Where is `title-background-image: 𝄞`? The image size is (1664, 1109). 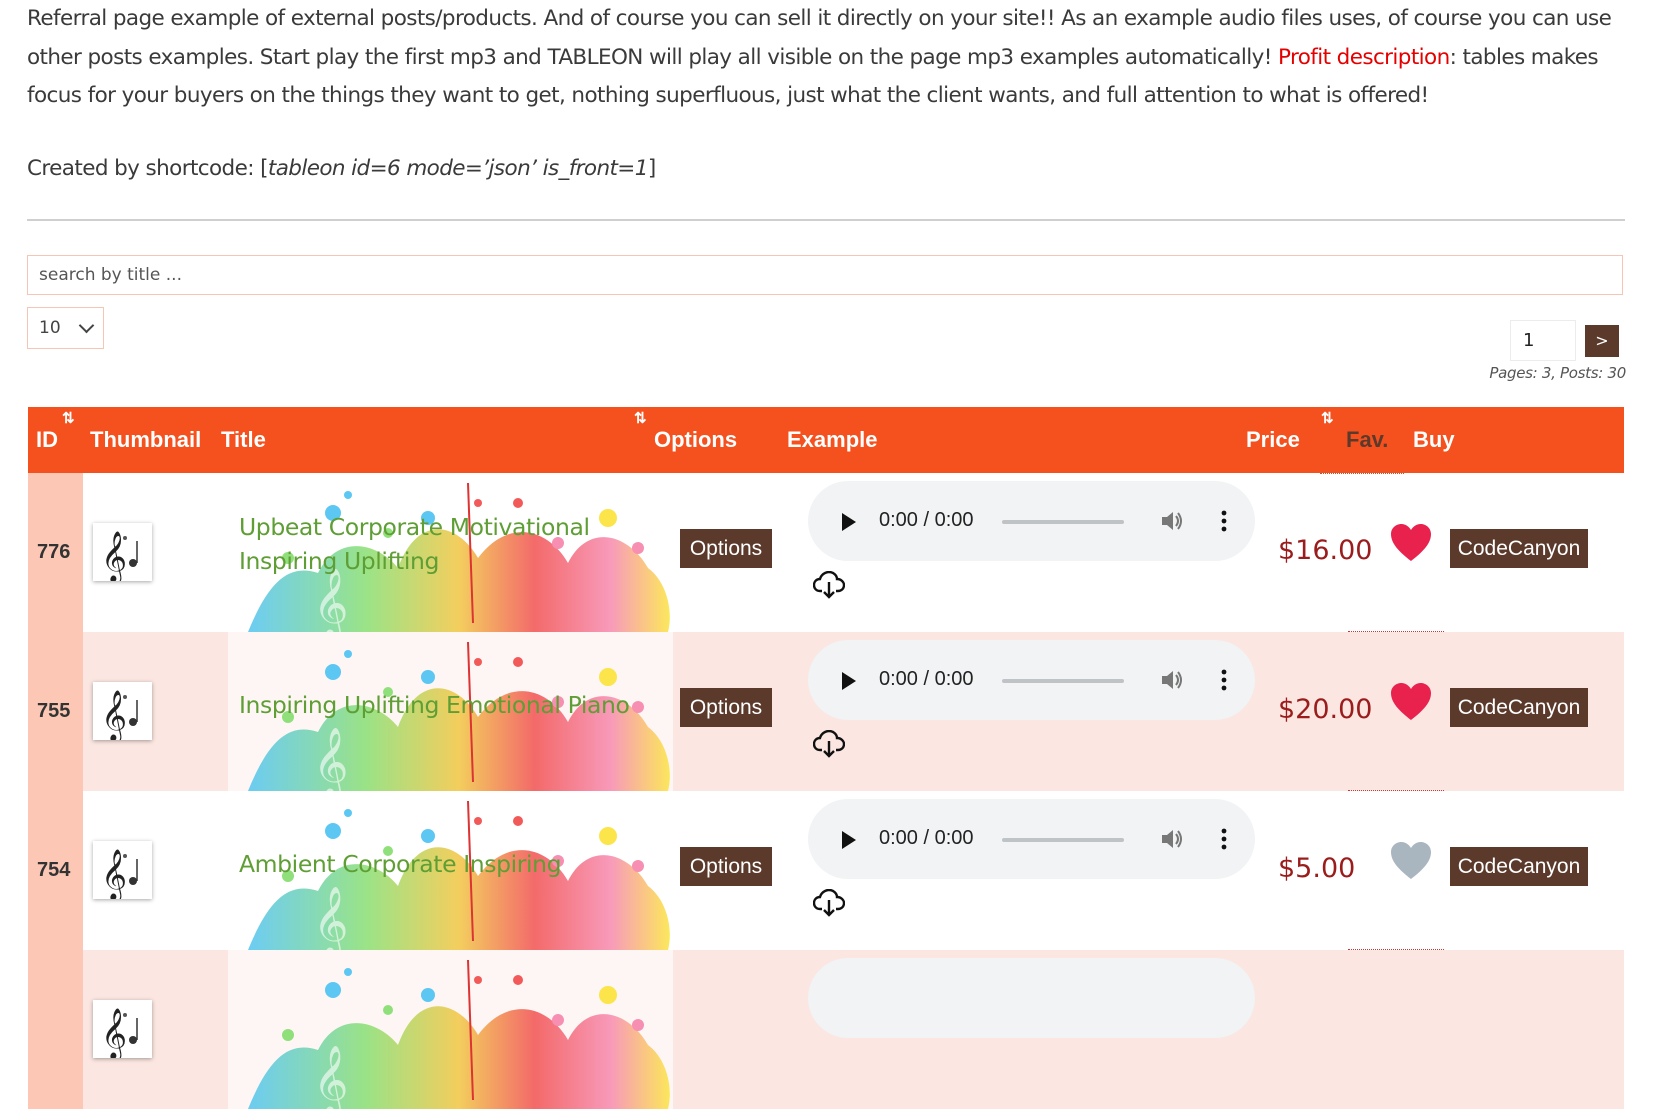
title-background-image: 𝄞 is located at coordinates (459, 1034).